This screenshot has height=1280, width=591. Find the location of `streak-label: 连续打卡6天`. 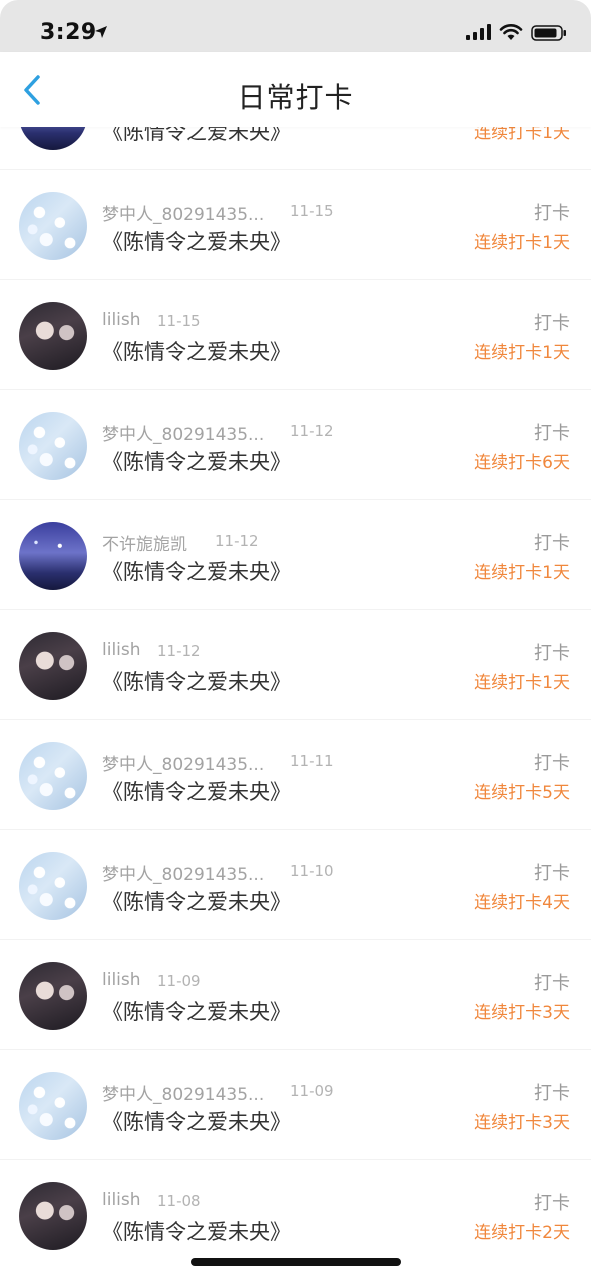

streak-label: 连续打卡6天 is located at coordinates (522, 463).